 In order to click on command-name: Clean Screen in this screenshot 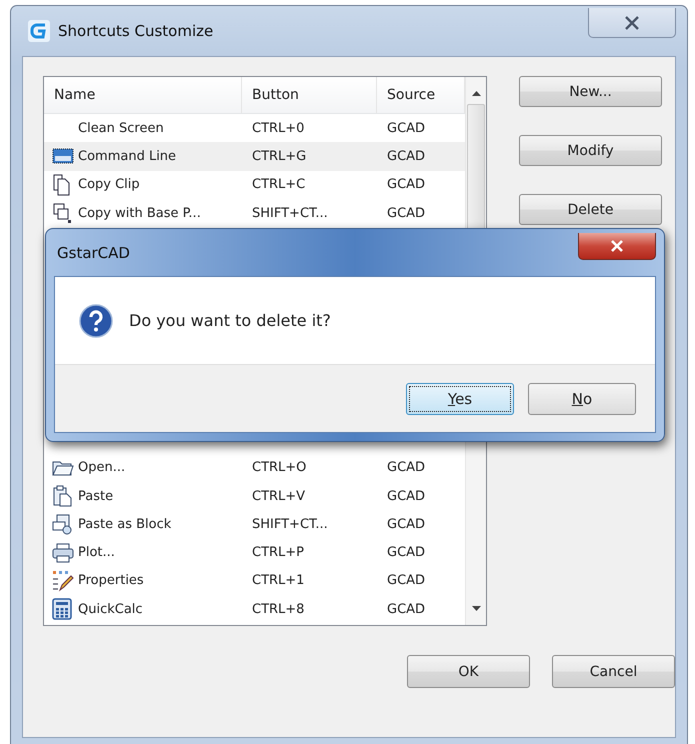, I will do `click(121, 128)`.